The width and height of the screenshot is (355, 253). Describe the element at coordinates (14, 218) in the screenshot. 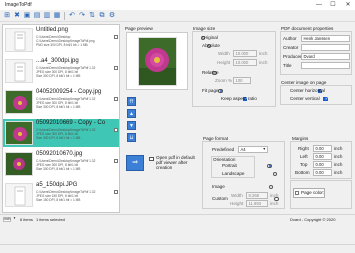

I see `unit-chevron-icon: ▼` at that location.